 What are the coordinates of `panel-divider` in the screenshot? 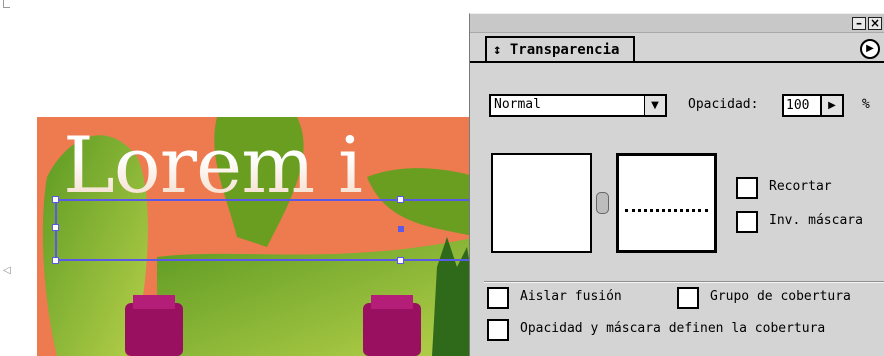 It's located at (684, 282).